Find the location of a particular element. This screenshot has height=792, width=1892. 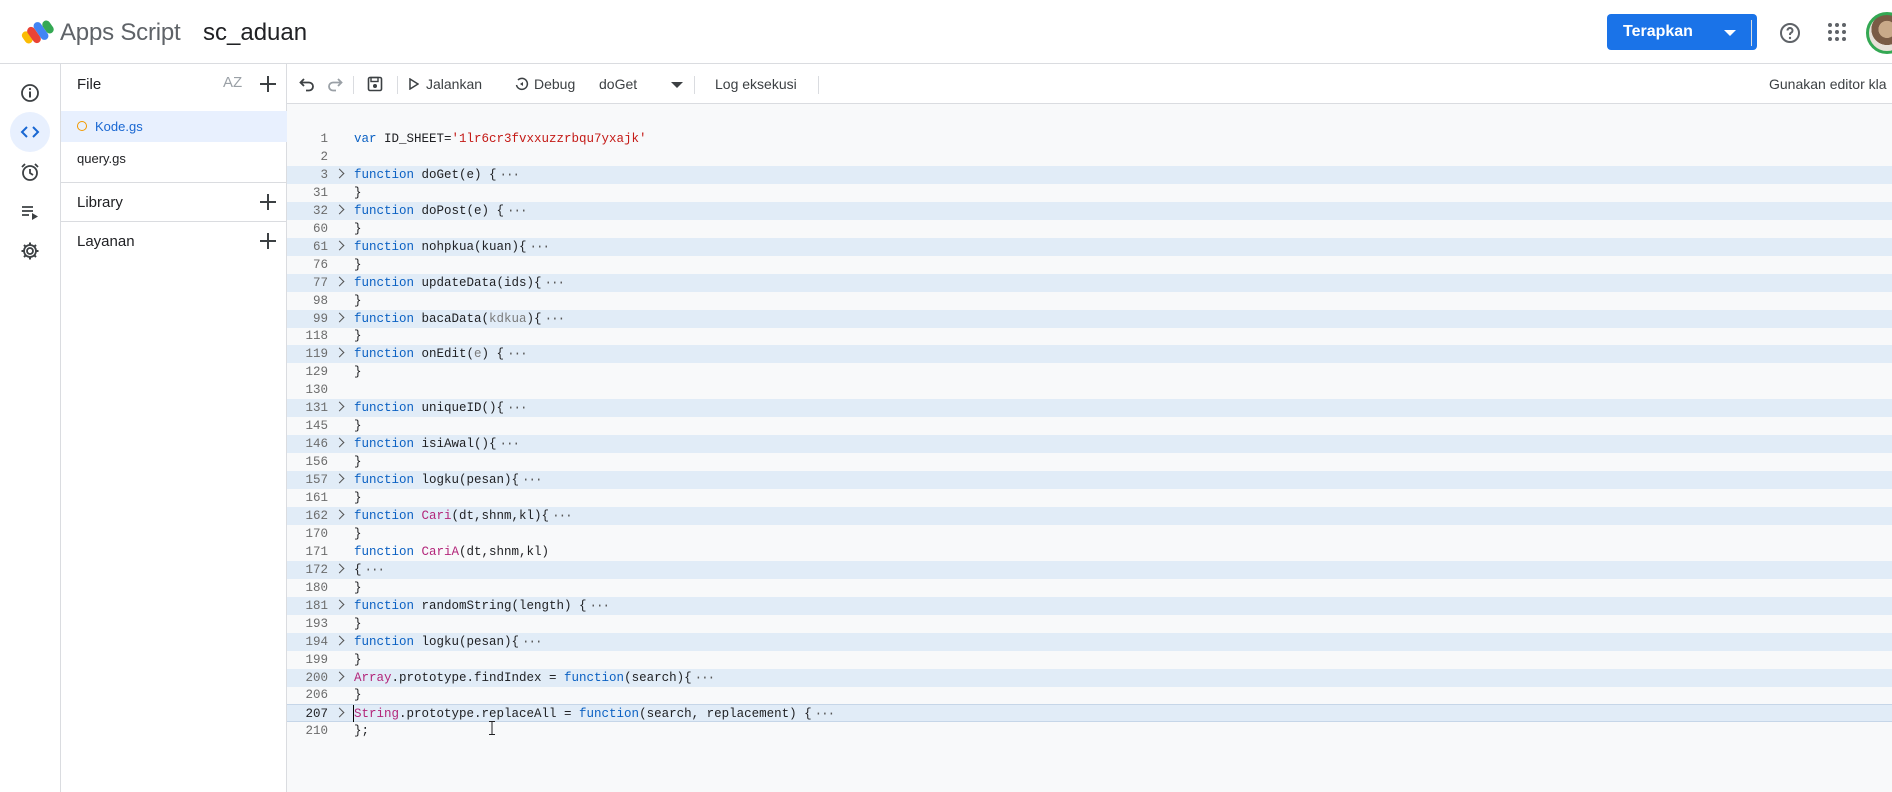

classic-editor-button: Gunakan editor kla is located at coordinates (1830, 84).